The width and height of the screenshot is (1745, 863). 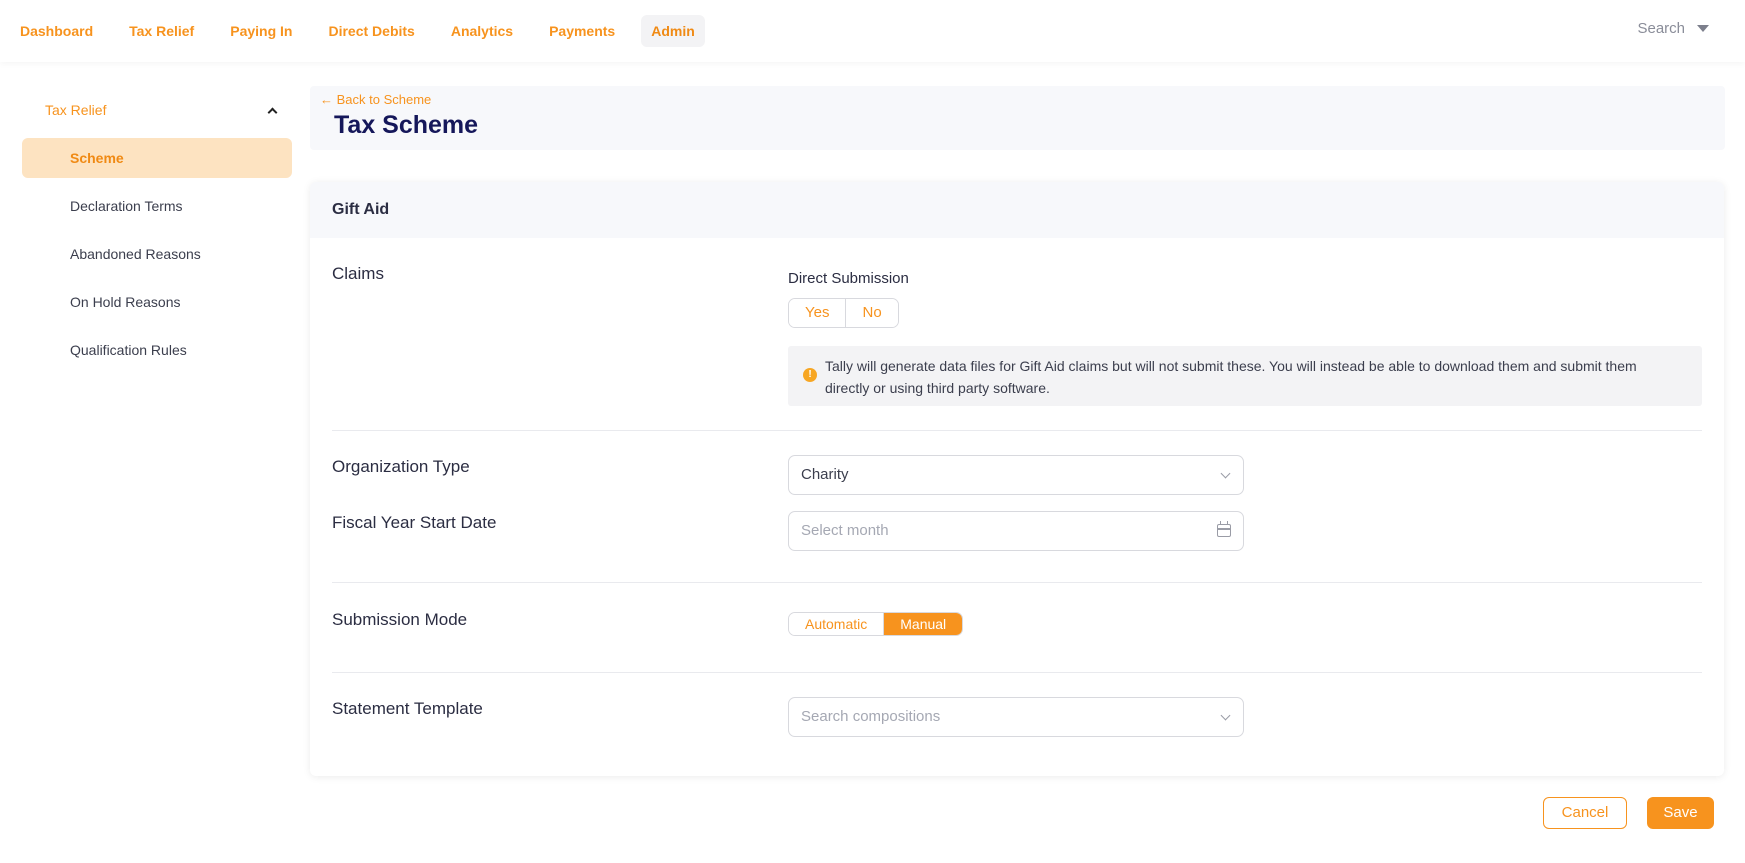 I want to click on page-header: ← Back to Scheme Tax Scheme, so click(x=1017, y=118).